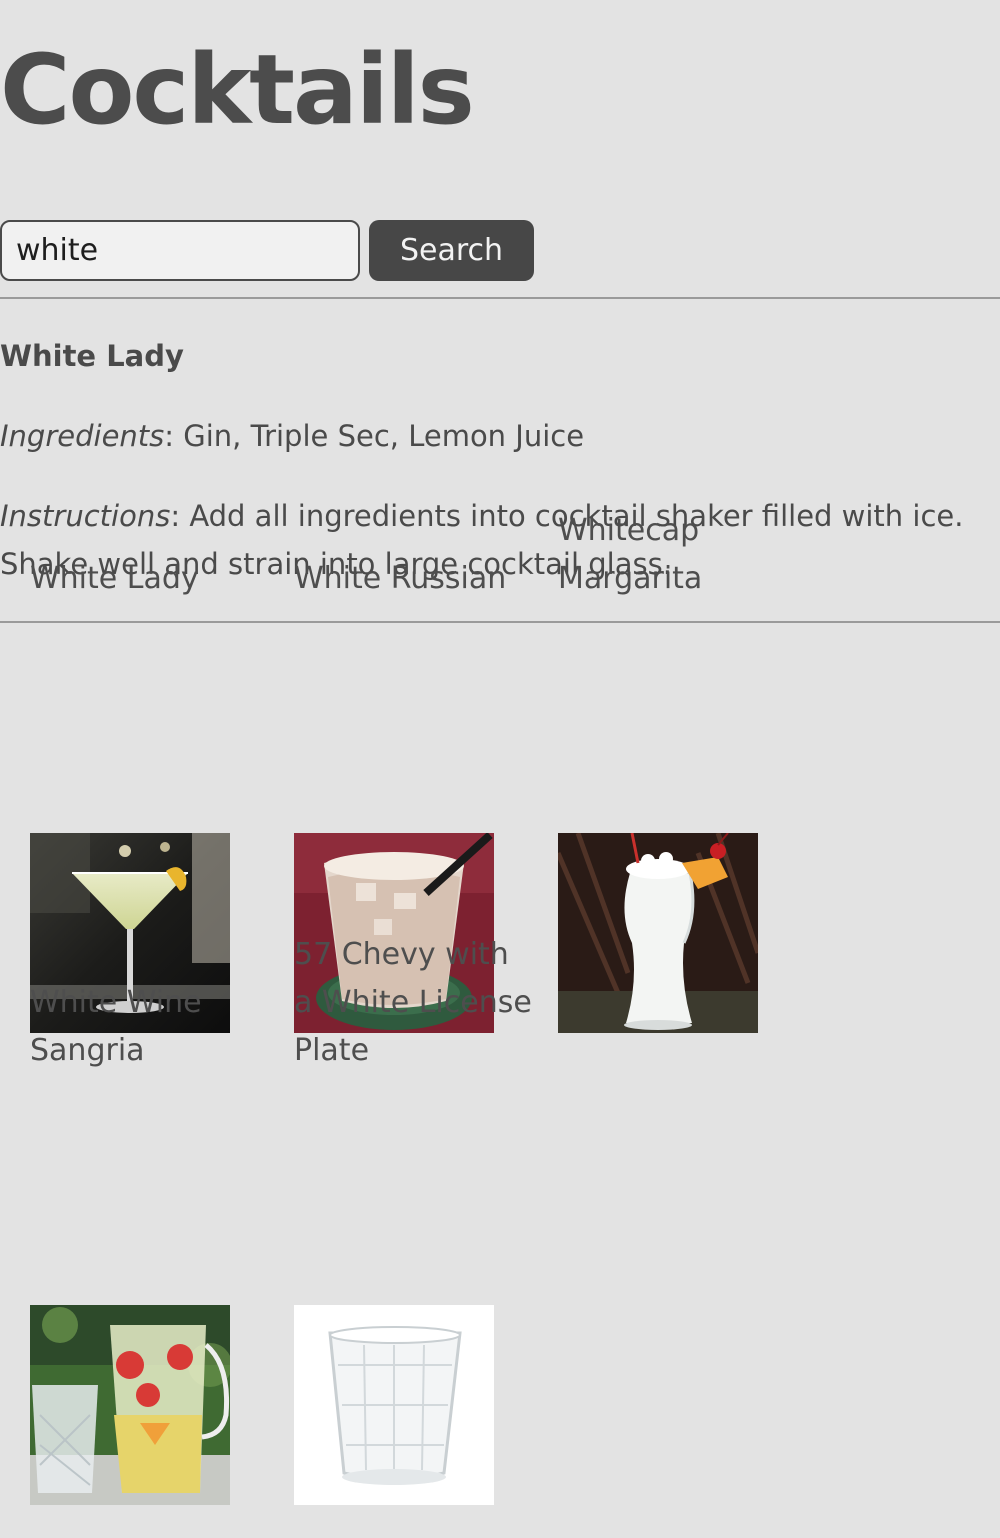 This screenshot has width=1000, height=1538. I want to click on result-card-name: White Lady, so click(150, 579).